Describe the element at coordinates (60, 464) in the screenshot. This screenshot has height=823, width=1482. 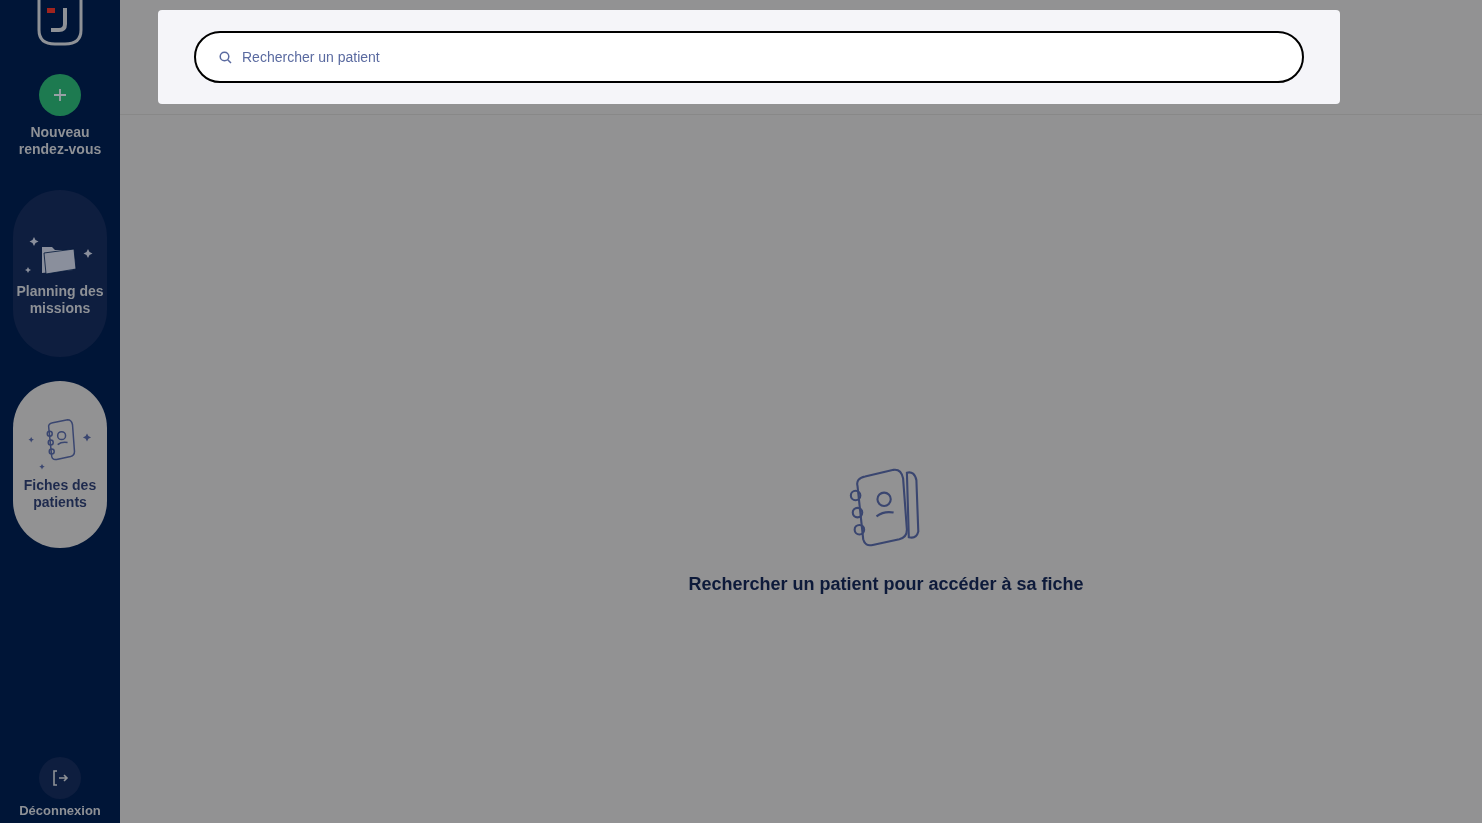
I see `nav-item: Fiches des patients` at that location.